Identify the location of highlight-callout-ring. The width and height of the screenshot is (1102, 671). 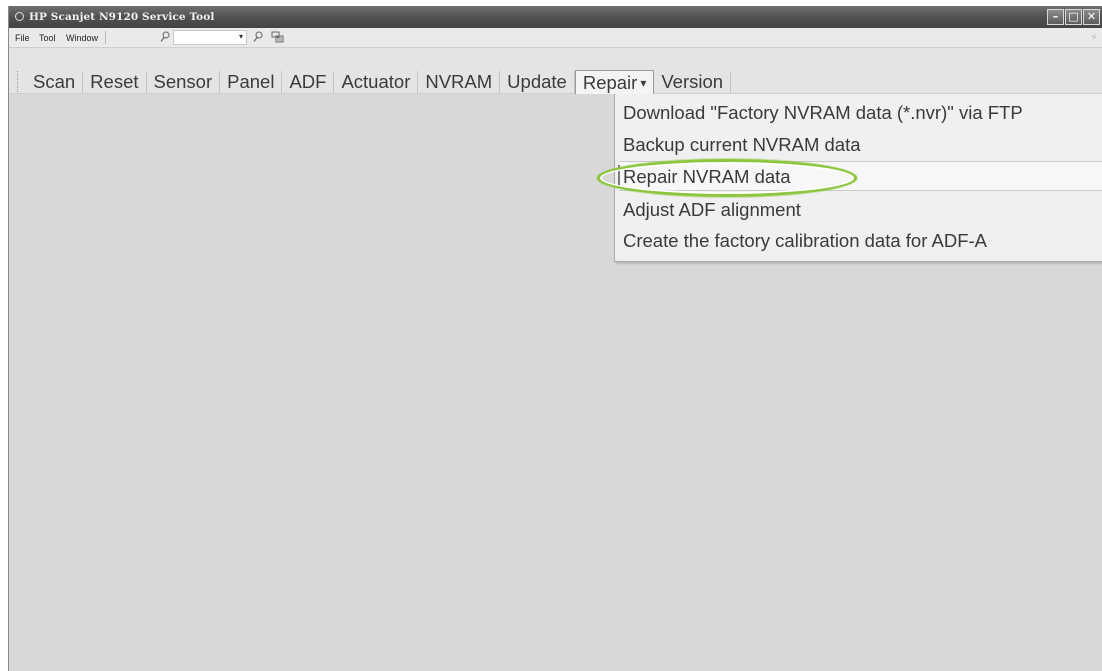
(727, 178).